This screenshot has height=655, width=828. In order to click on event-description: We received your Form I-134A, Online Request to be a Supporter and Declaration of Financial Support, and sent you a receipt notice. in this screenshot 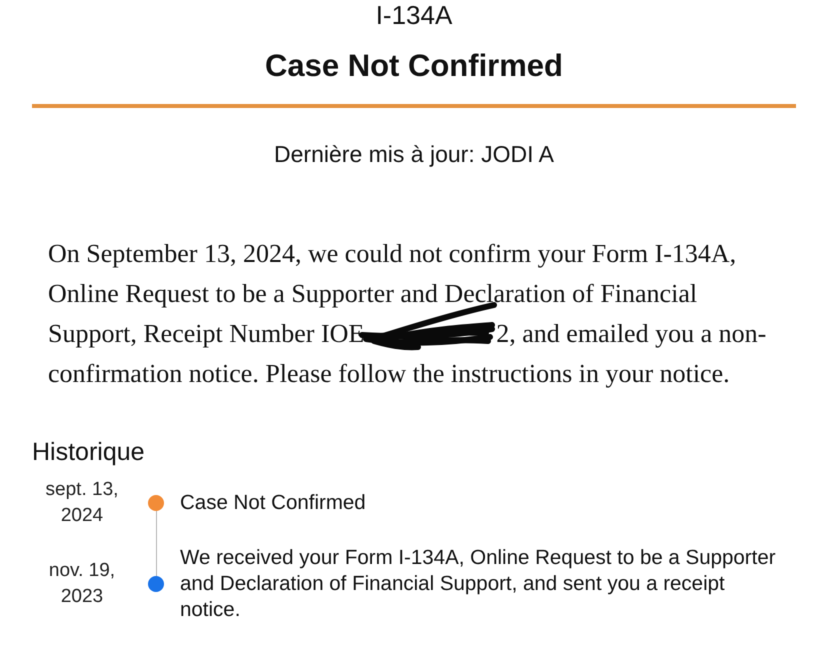, I will do `click(478, 584)`.